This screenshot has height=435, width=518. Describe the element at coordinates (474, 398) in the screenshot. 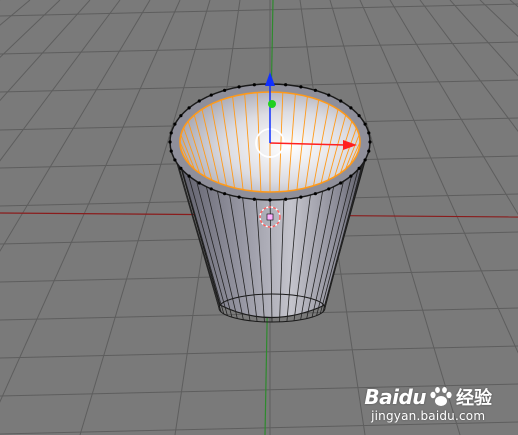

I see `watermark-cn-label: 经验` at that location.